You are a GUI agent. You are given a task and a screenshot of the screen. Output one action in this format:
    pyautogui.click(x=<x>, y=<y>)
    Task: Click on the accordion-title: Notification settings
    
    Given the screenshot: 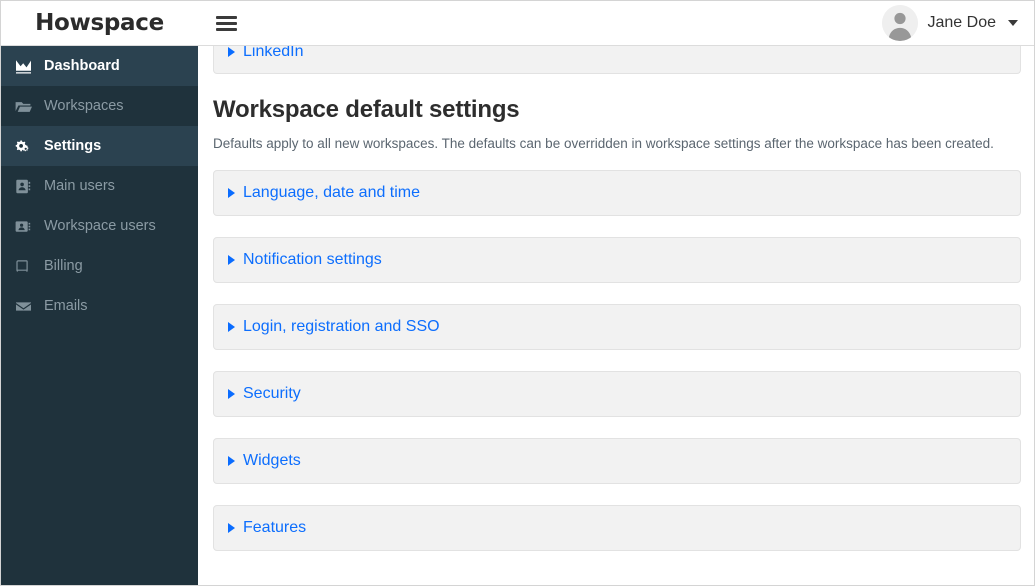 What is the action you would take?
    pyautogui.click(x=312, y=259)
    